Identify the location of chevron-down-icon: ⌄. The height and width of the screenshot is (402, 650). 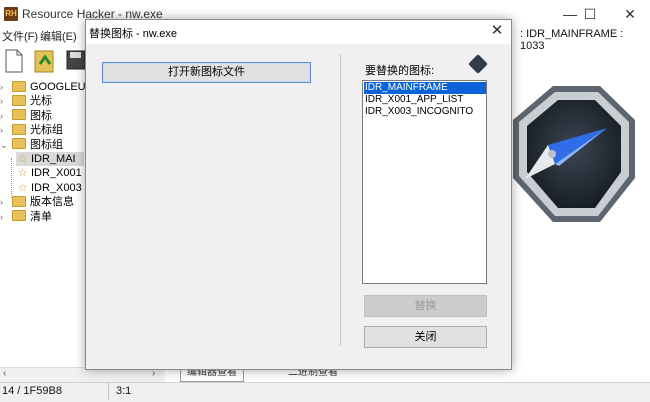
(5, 145).